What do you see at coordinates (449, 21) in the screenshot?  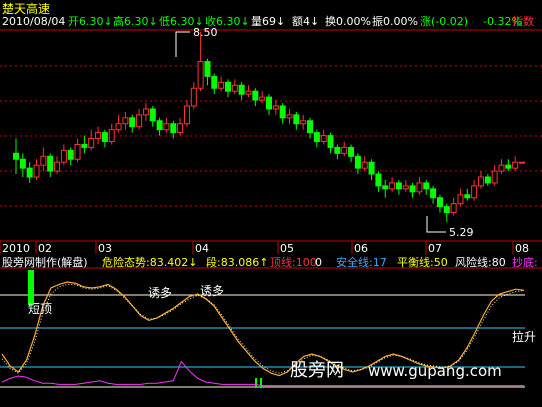 I see `header-field-value: (-0.02)` at bounding box center [449, 21].